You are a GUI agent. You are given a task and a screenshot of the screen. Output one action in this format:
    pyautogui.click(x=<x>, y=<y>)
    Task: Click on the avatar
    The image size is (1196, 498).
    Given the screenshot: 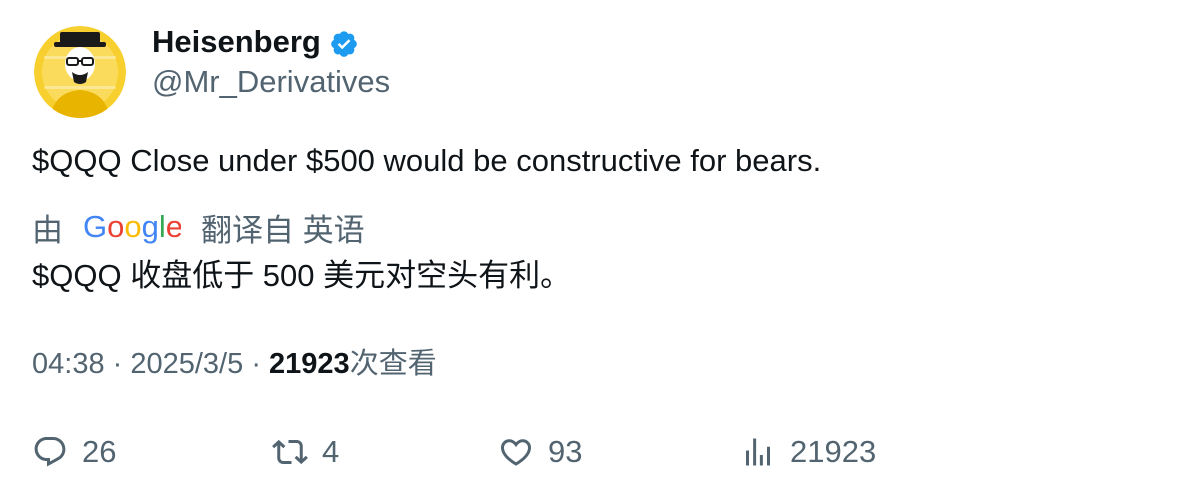 What is the action you would take?
    pyautogui.click(x=80, y=72)
    